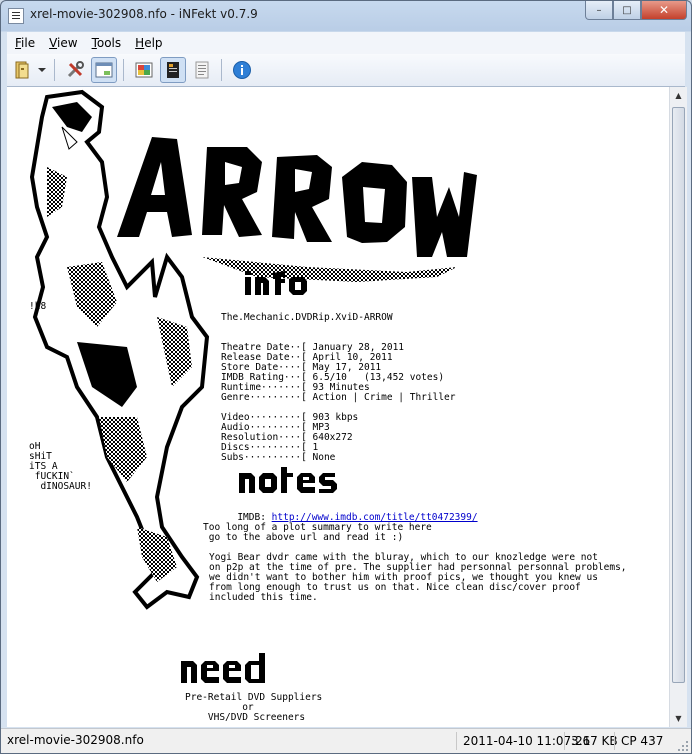 The height and width of the screenshot is (754, 692). I want to click on minimize-button: –, so click(599, 10).